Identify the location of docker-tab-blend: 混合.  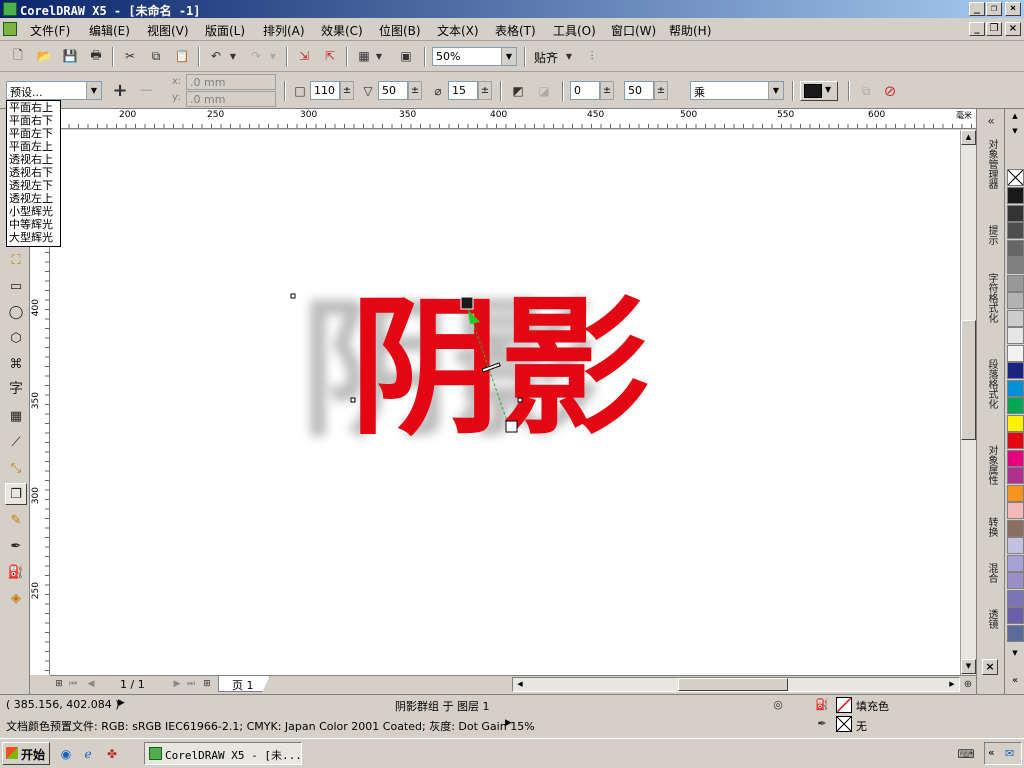
(990, 583).